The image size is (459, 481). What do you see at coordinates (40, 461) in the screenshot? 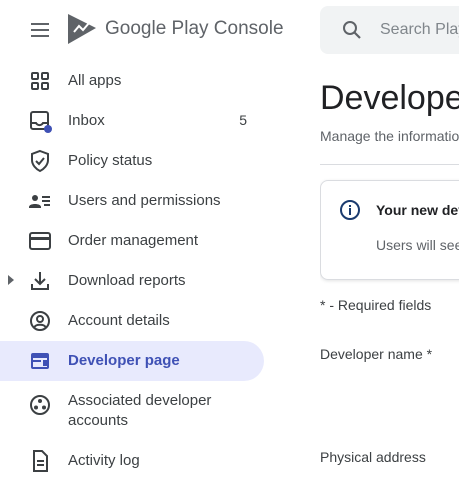
I see `document-icon` at bounding box center [40, 461].